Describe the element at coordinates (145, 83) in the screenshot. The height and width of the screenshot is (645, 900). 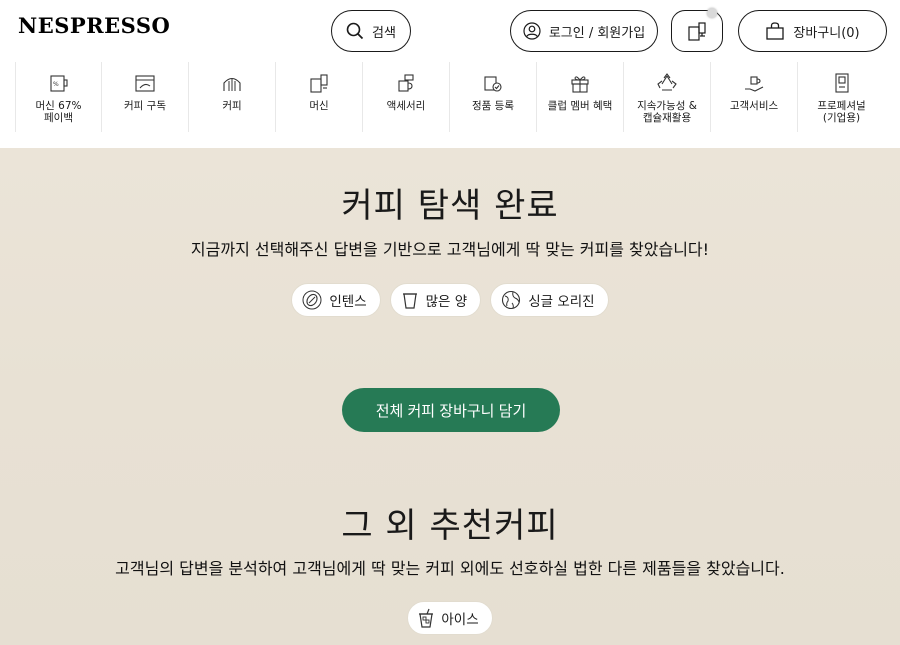
I see `calendar-coffee-icon` at that location.